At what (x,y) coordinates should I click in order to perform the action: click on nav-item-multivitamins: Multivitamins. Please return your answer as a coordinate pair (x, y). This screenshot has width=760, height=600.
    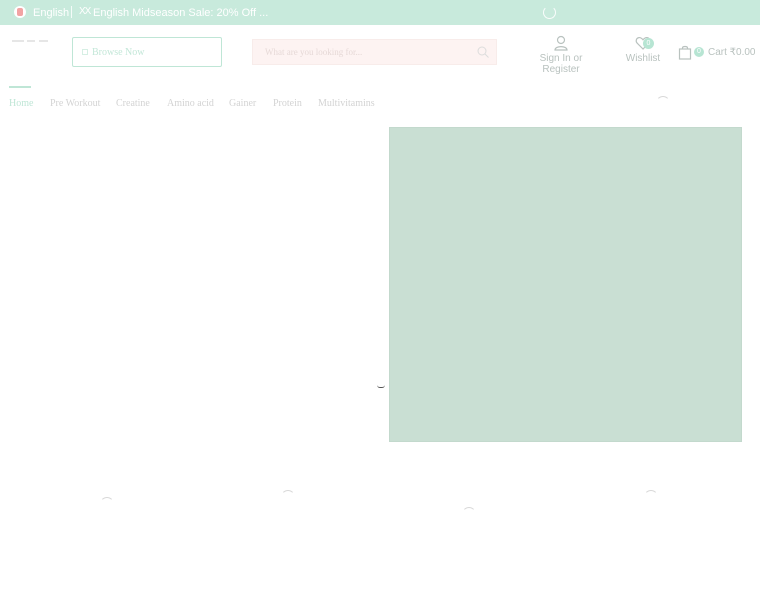
    Looking at the image, I should click on (346, 103).